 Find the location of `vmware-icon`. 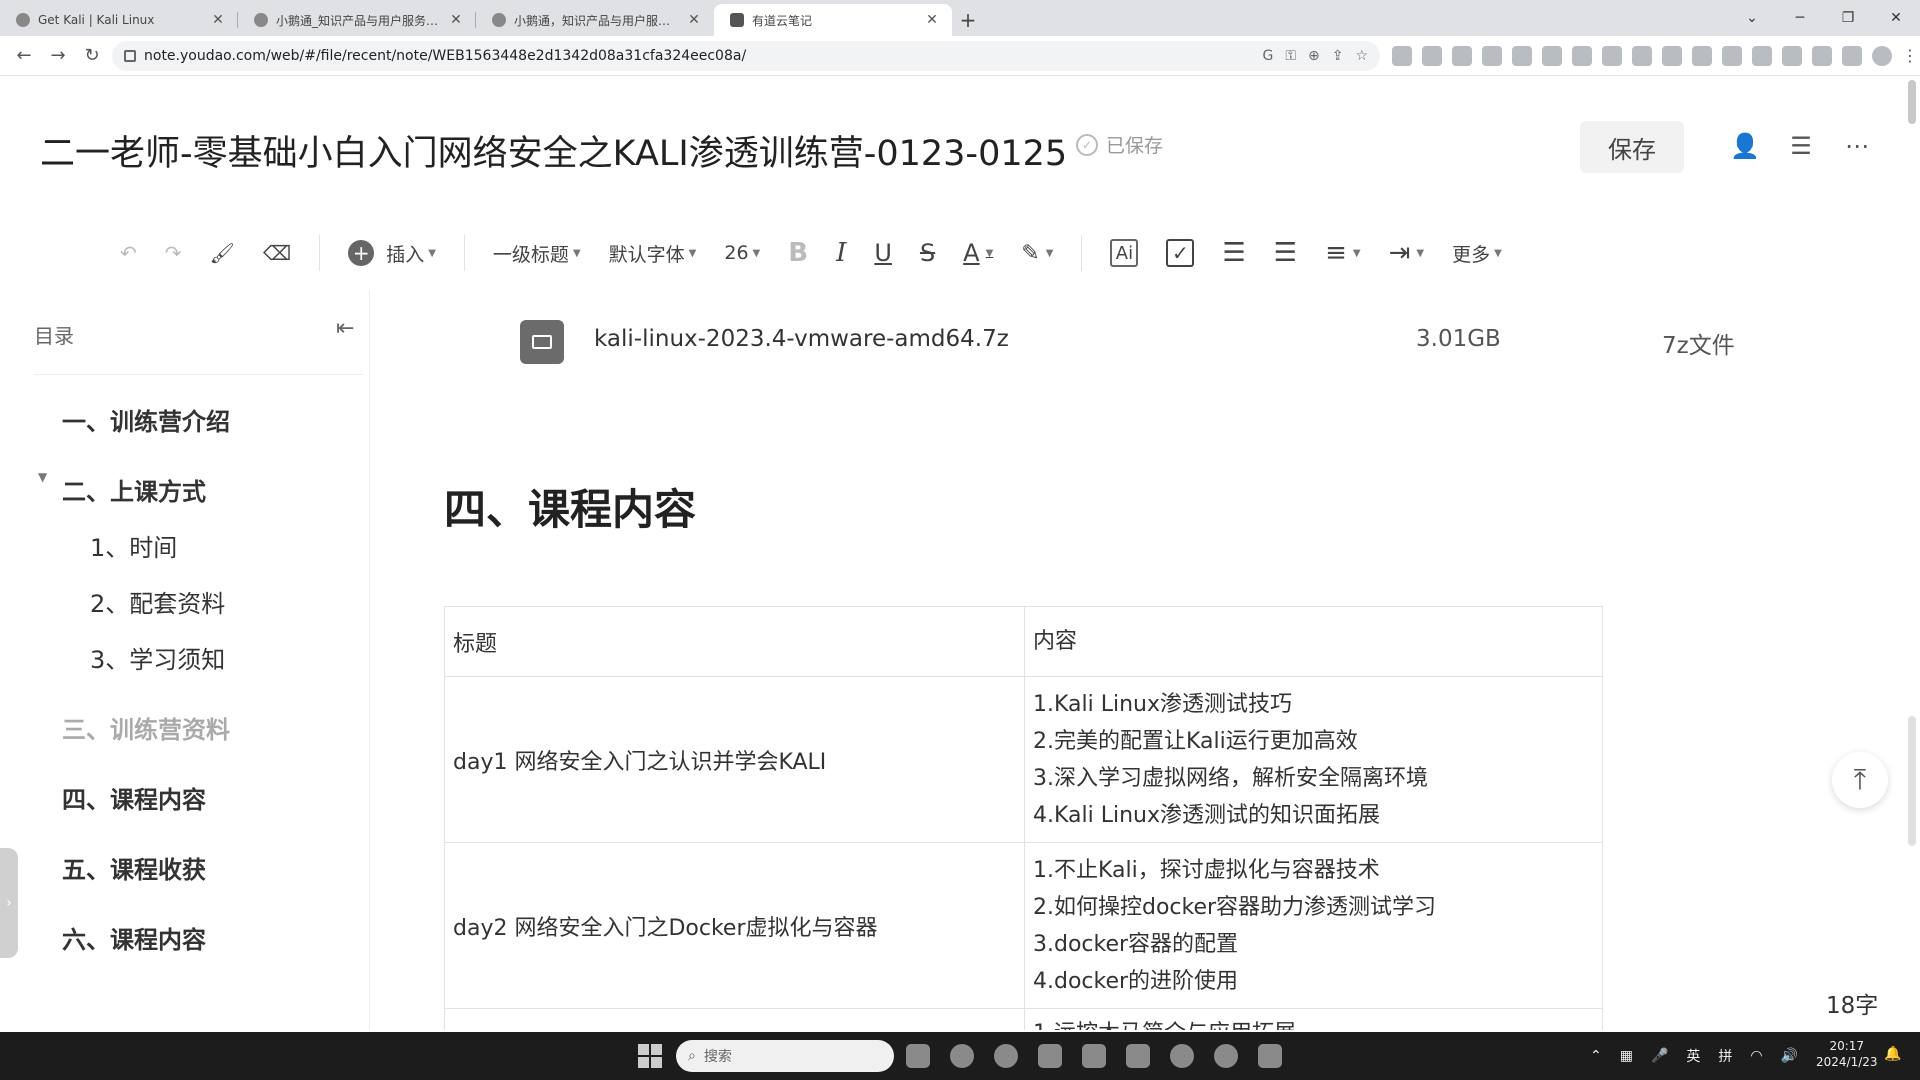

vmware-icon is located at coordinates (1094, 1056).